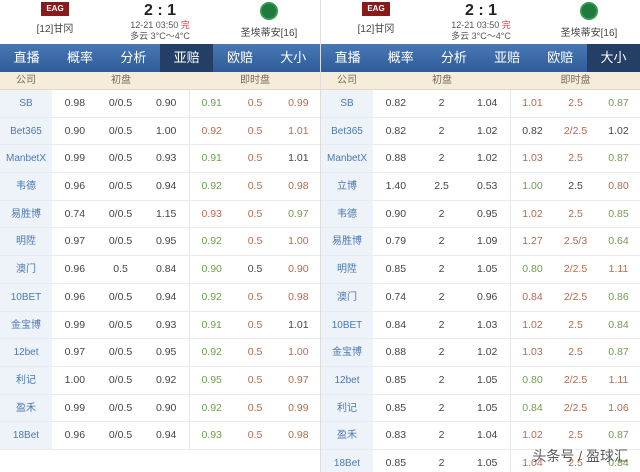  What do you see at coordinates (160, 131) in the screenshot?
I see `table-row: Bet365 0.90 0/0.5 1.00 0.92 0.5 1.01` at bounding box center [160, 131].